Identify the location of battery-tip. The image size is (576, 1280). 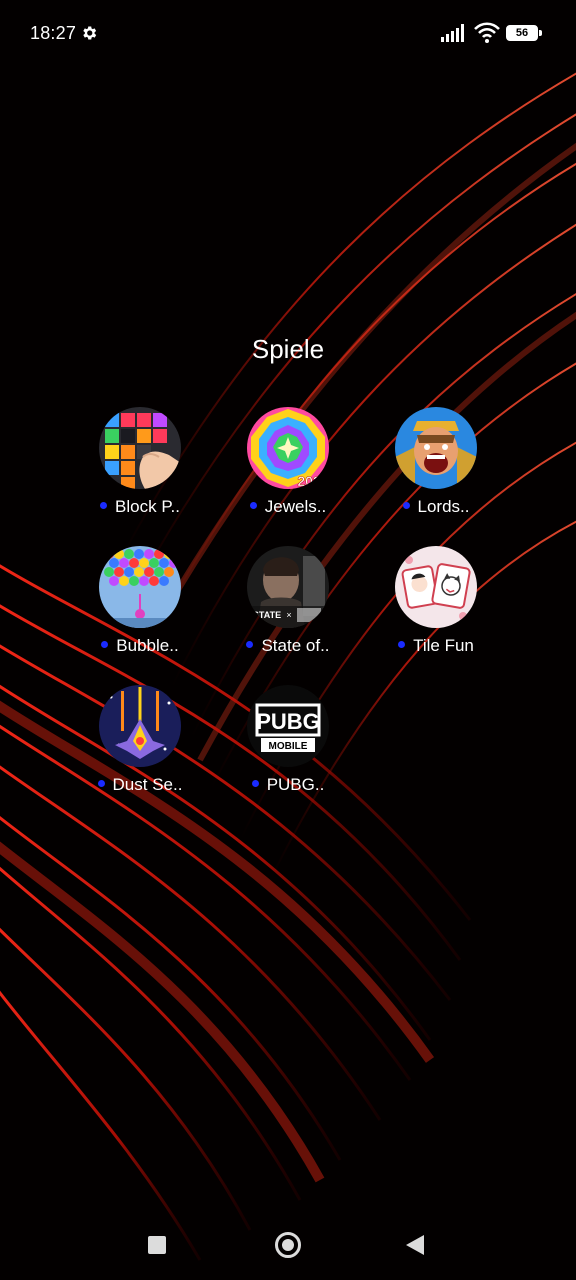
(540, 33).